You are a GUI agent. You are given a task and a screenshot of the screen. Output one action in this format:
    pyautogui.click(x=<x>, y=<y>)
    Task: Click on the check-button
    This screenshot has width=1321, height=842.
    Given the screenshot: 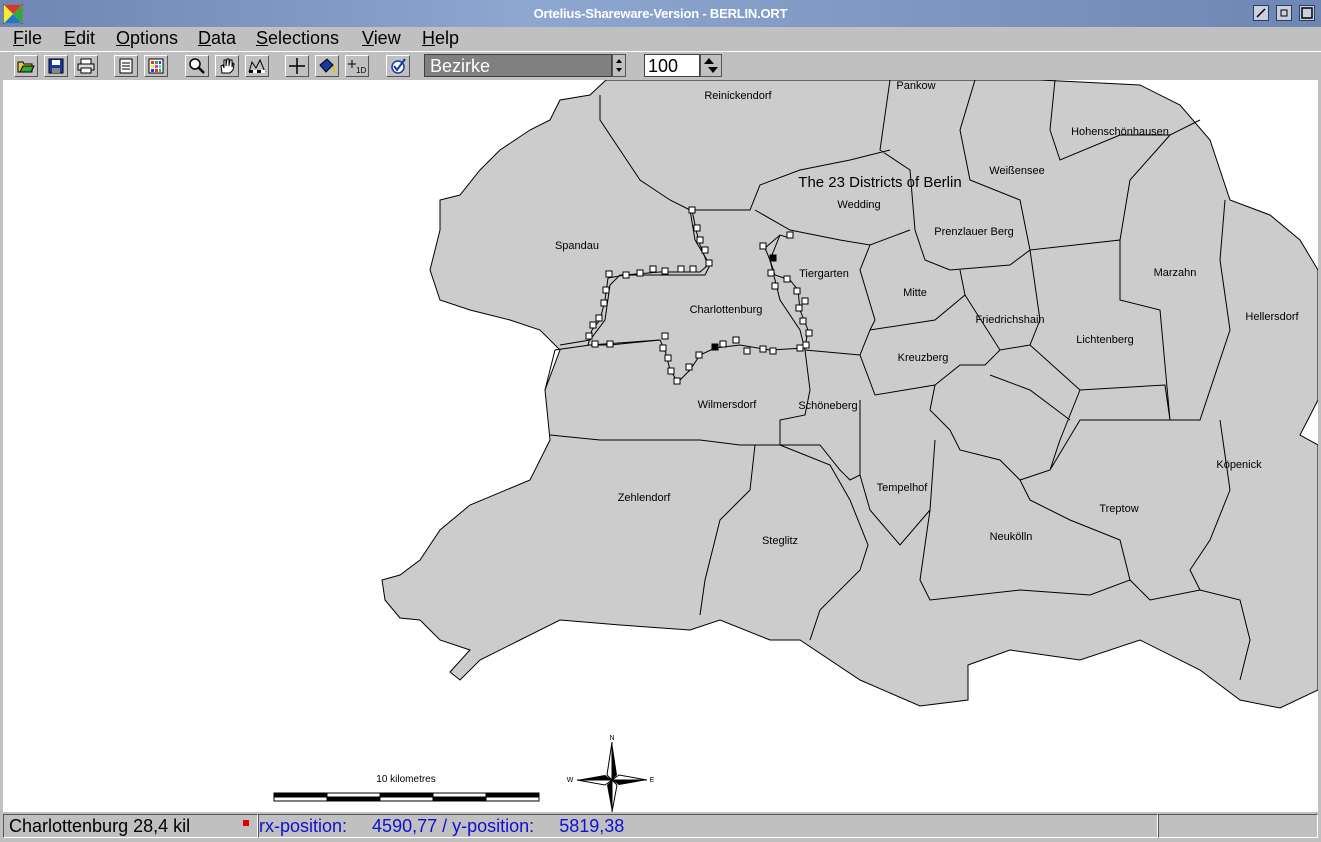 What is the action you would take?
    pyautogui.click(x=398, y=66)
    